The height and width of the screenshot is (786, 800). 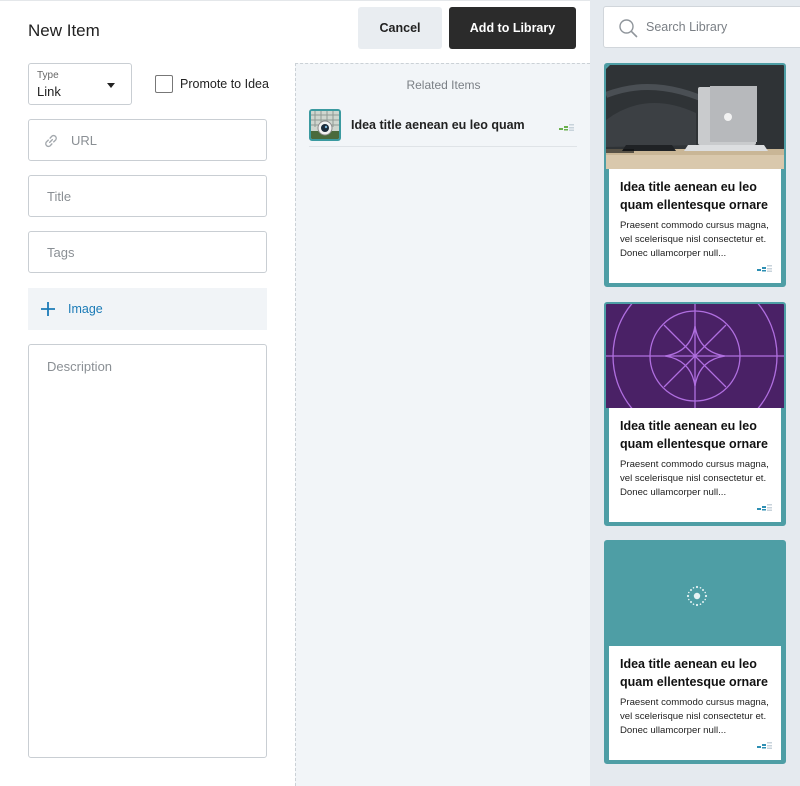 I want to click on related-item-title: Idea title aenean eu leo quam, so click(x=438, y=125).